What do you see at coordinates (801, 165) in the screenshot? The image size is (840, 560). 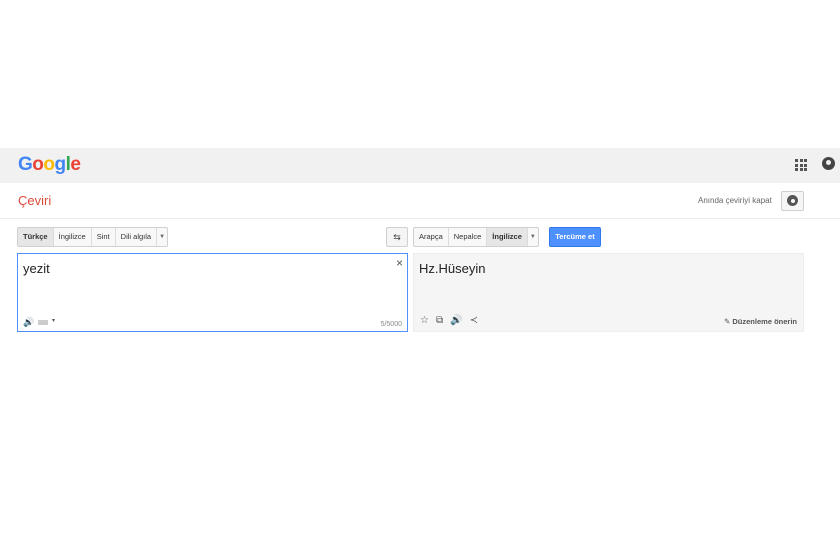 I see `apps-grid-icon` at bounding box center [801, 165].